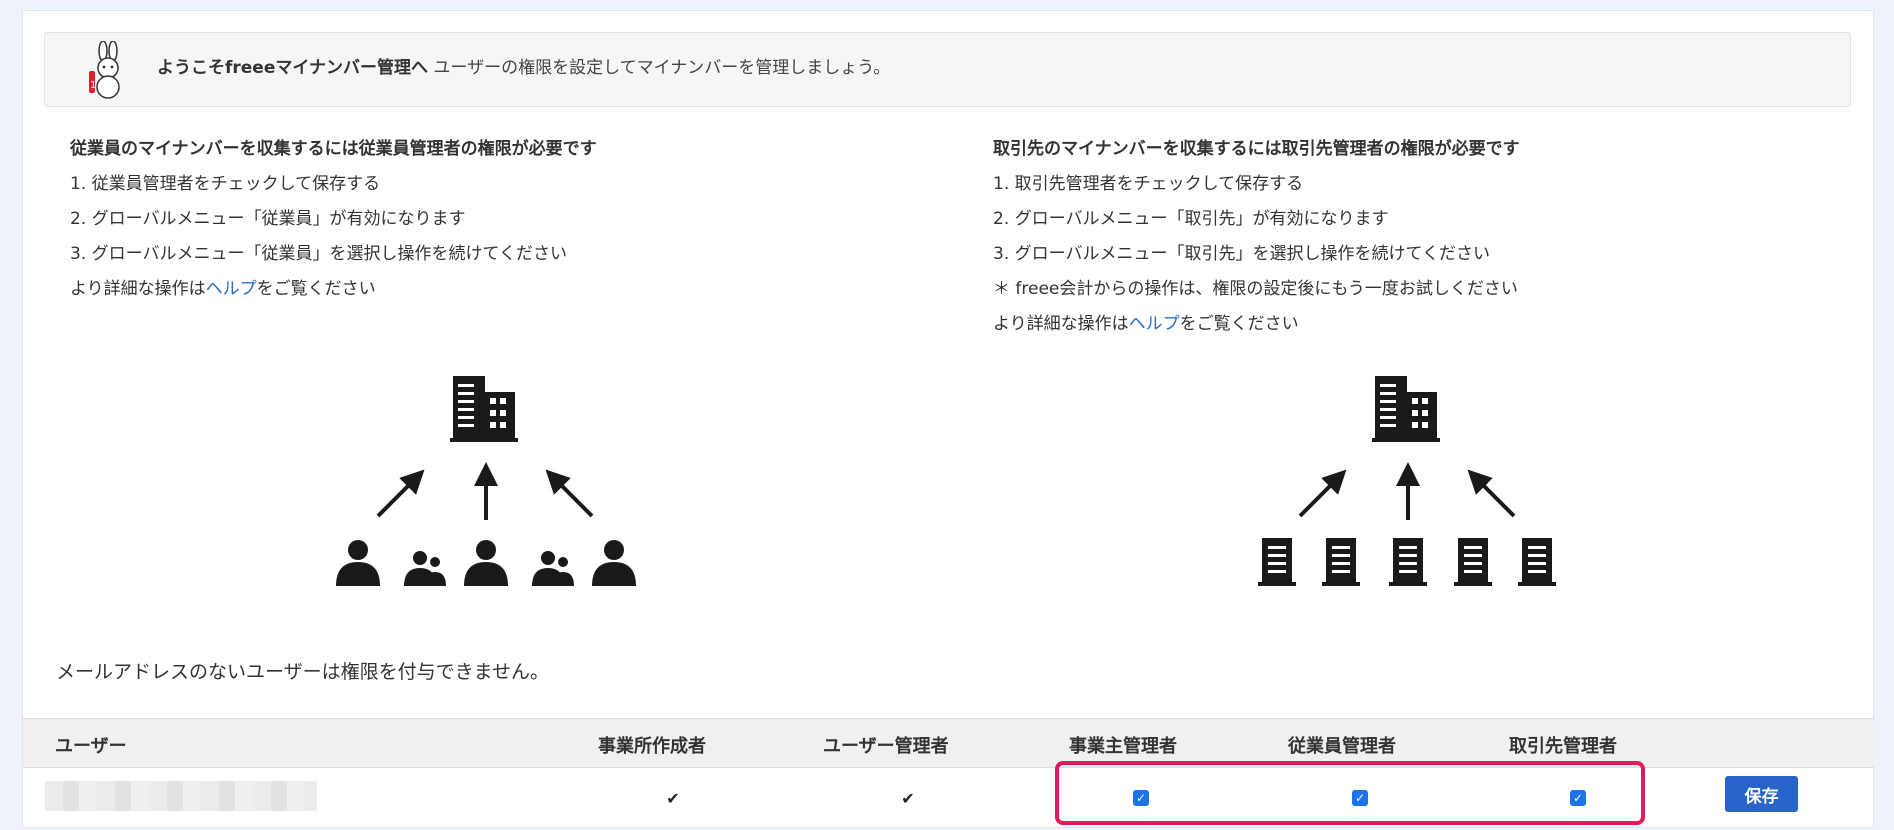 The image size is (1894, 830). Describe the element at coordinates (886, 746) in the screenshot. I see `header-user-admin: ユーザー管理者` at that location.